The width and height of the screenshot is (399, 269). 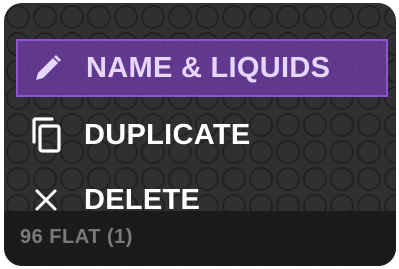 I want to click on duplicate-label: DUPLICATE, so click(x=167, y=134).